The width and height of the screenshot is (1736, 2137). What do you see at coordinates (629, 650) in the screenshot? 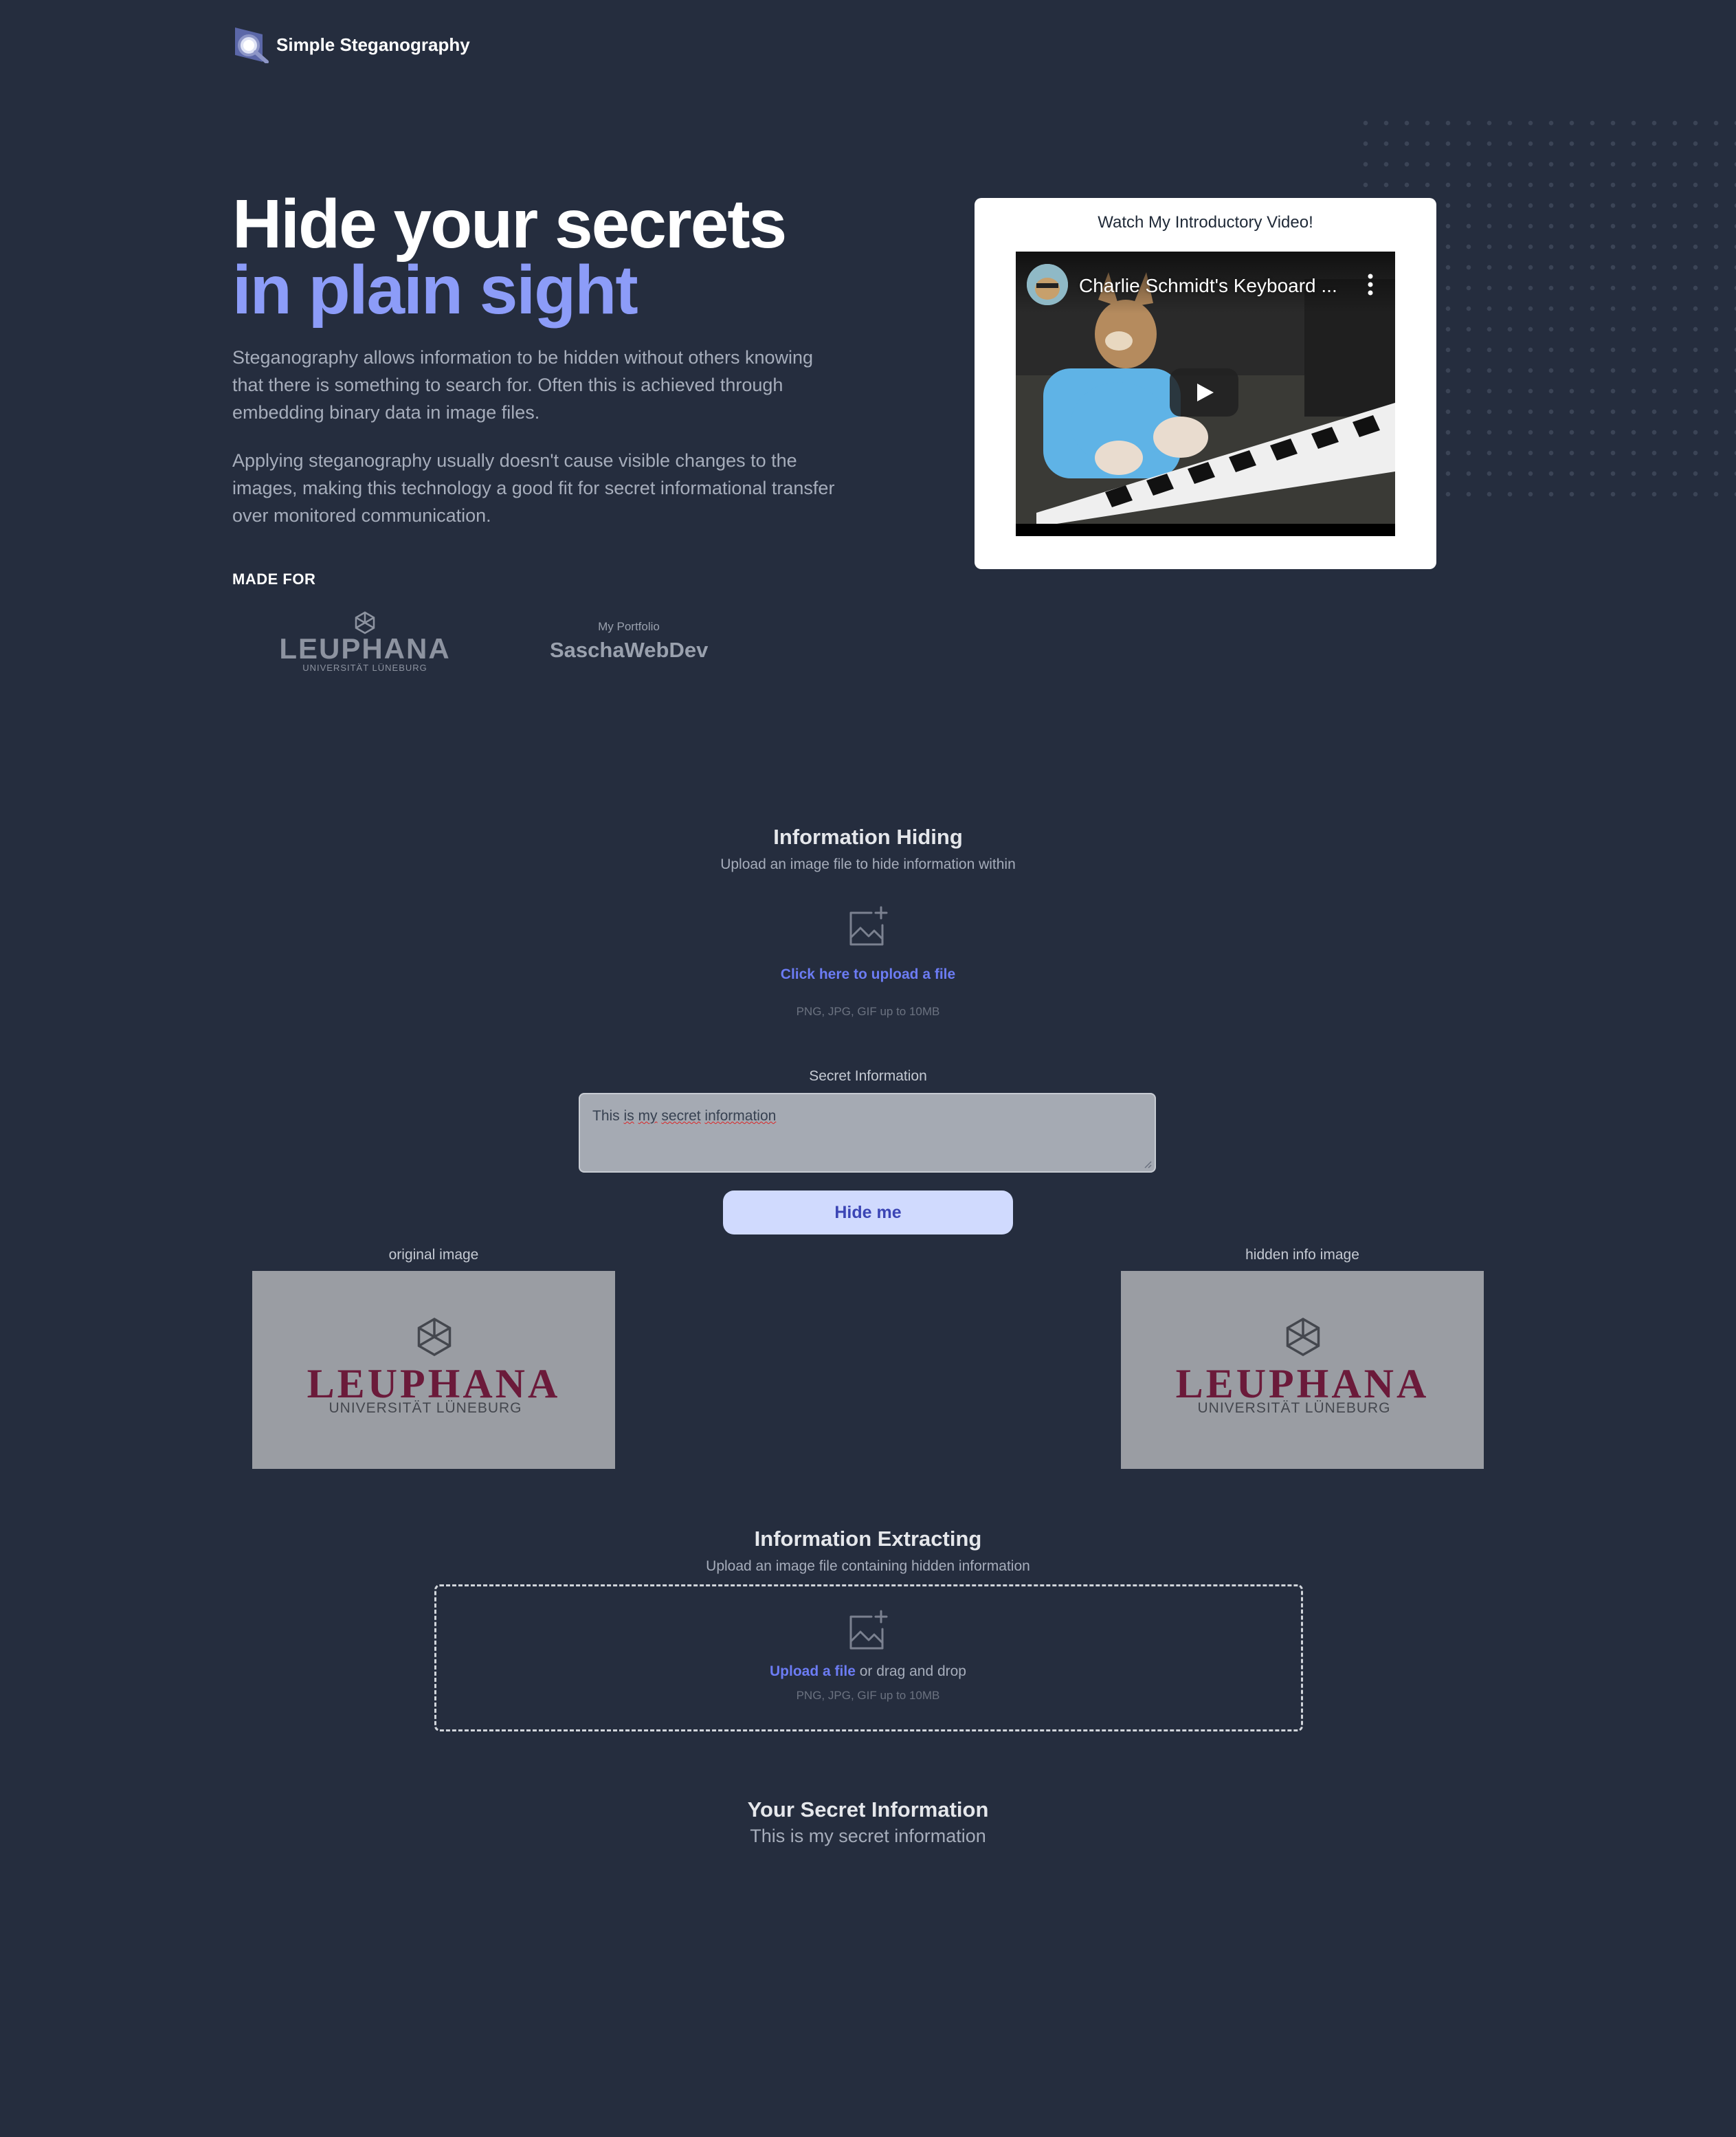
I see `portfolio-link: SaschaWebDev` at bounding box center [629, 650].